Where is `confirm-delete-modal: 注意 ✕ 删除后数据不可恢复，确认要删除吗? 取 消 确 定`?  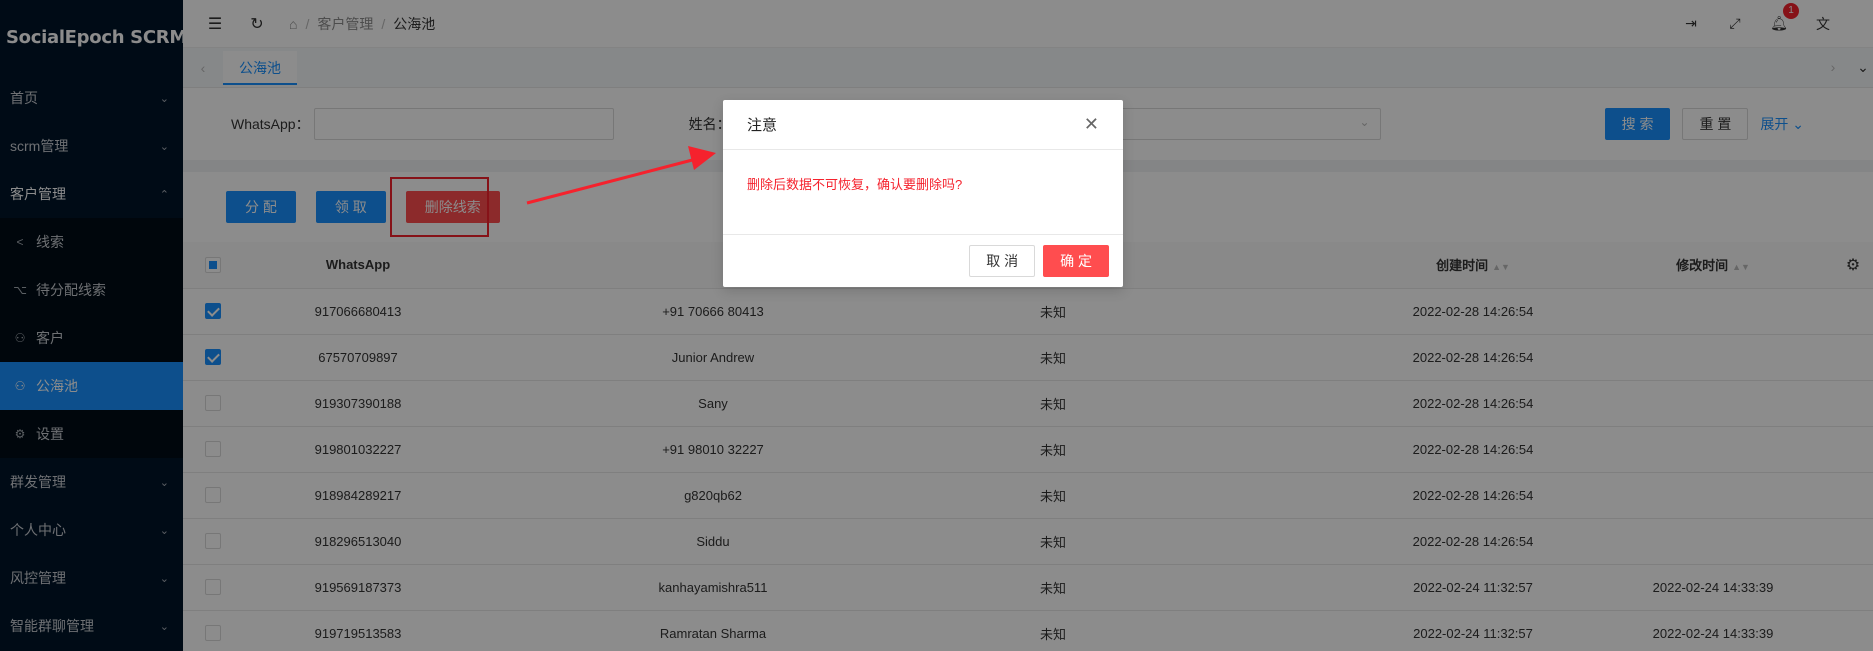 confirm-delete-modal: 注意 ✕ 删除后数据不可恢复，确认要删除吗? 取 消 确 定 is located at coordinates (923, 193).